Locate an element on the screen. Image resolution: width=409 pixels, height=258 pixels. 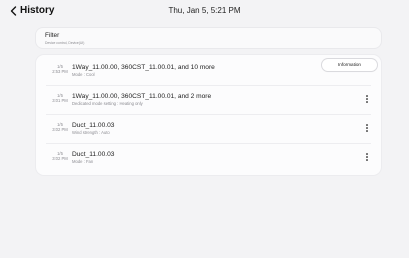
history-date-time: 1/5 2:53 PM is located at coordinates (60, 69).